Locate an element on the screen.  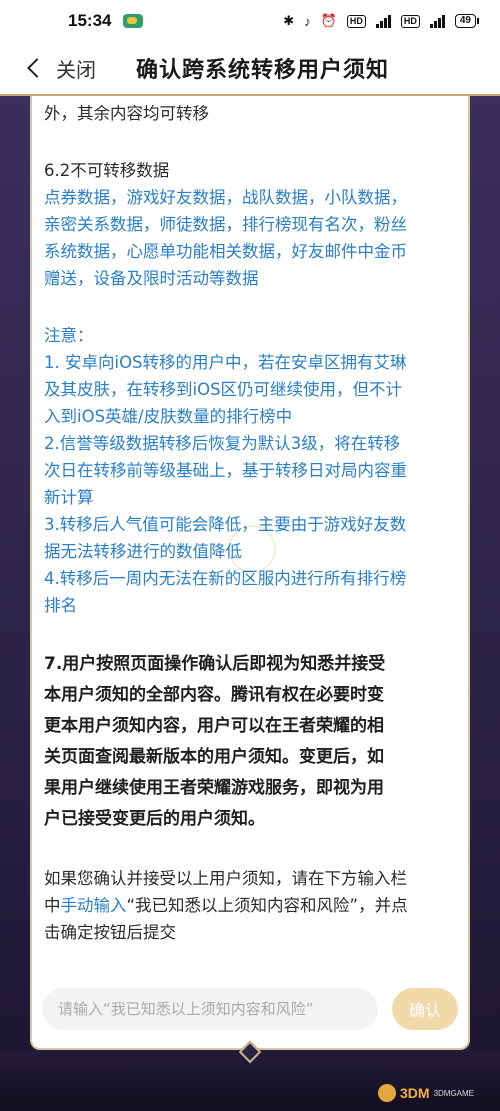
manual-input-link: 手动输入 is located at coordinates (94, 905).